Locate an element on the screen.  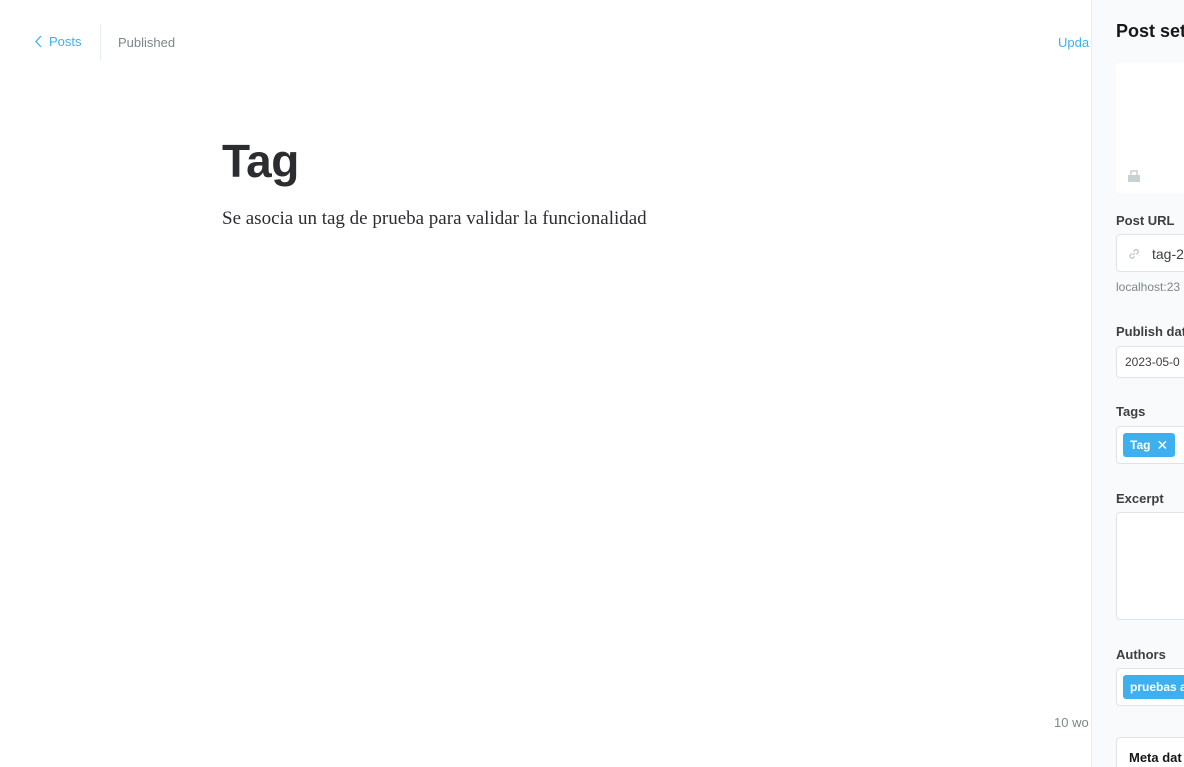
chevron-left-icon is located at coordinates (38, 41).